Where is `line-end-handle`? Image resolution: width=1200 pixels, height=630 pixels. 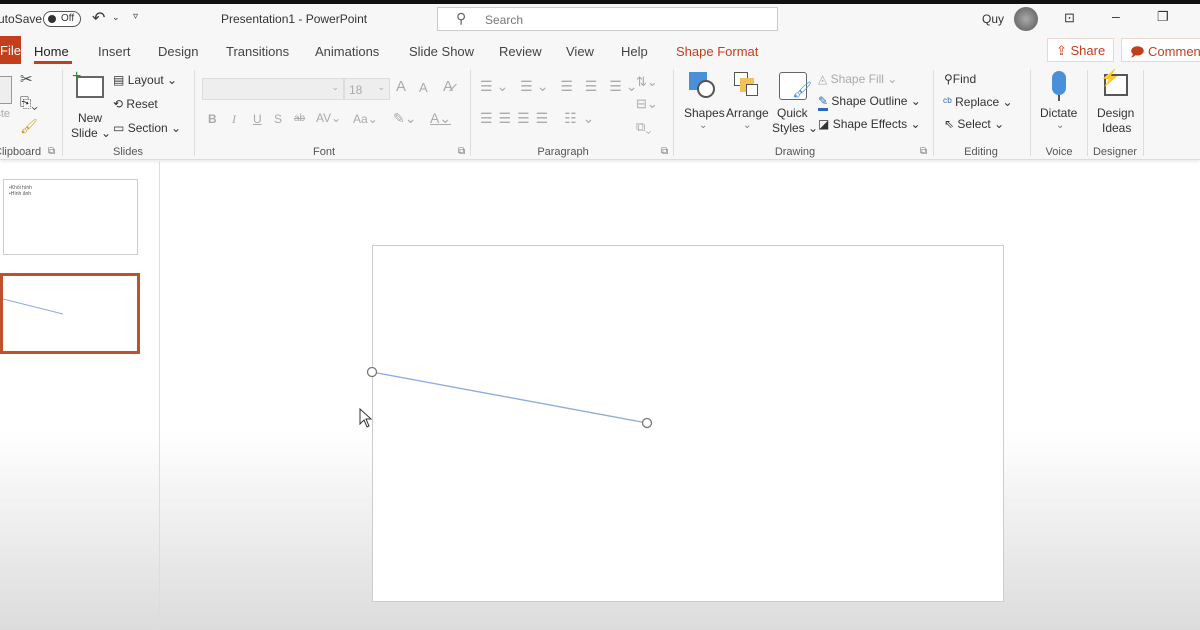
line-end-handle is located at coordinates (647, 423).